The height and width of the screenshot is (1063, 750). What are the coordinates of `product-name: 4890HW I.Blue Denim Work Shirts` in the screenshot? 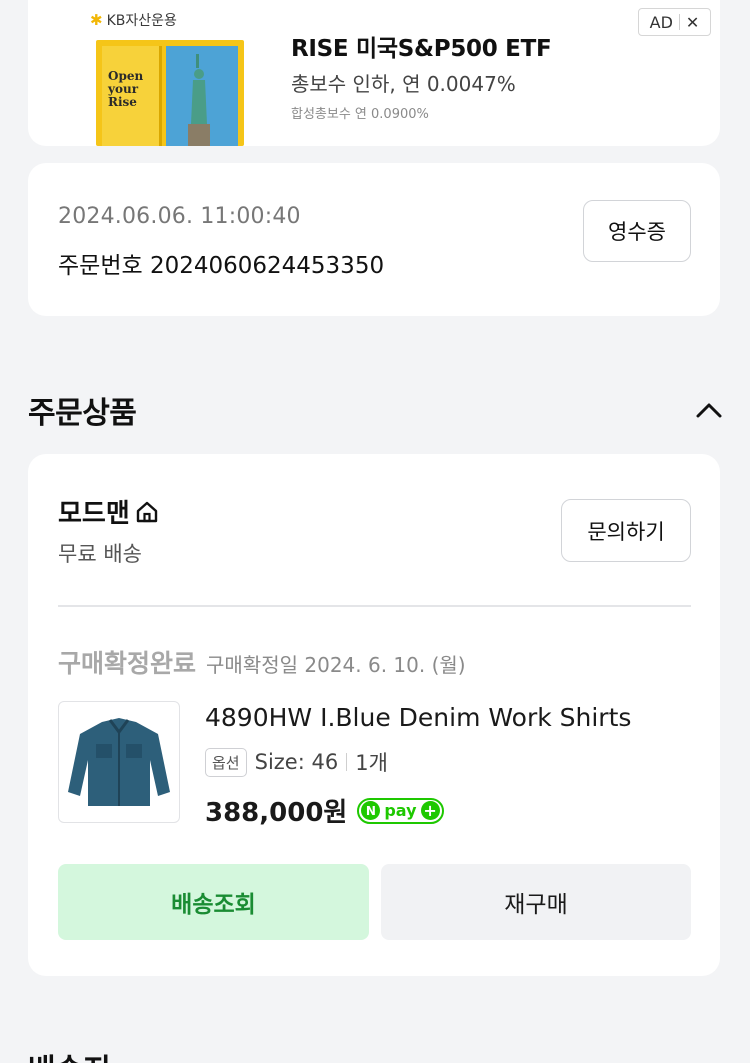 It's located at (418, 717).